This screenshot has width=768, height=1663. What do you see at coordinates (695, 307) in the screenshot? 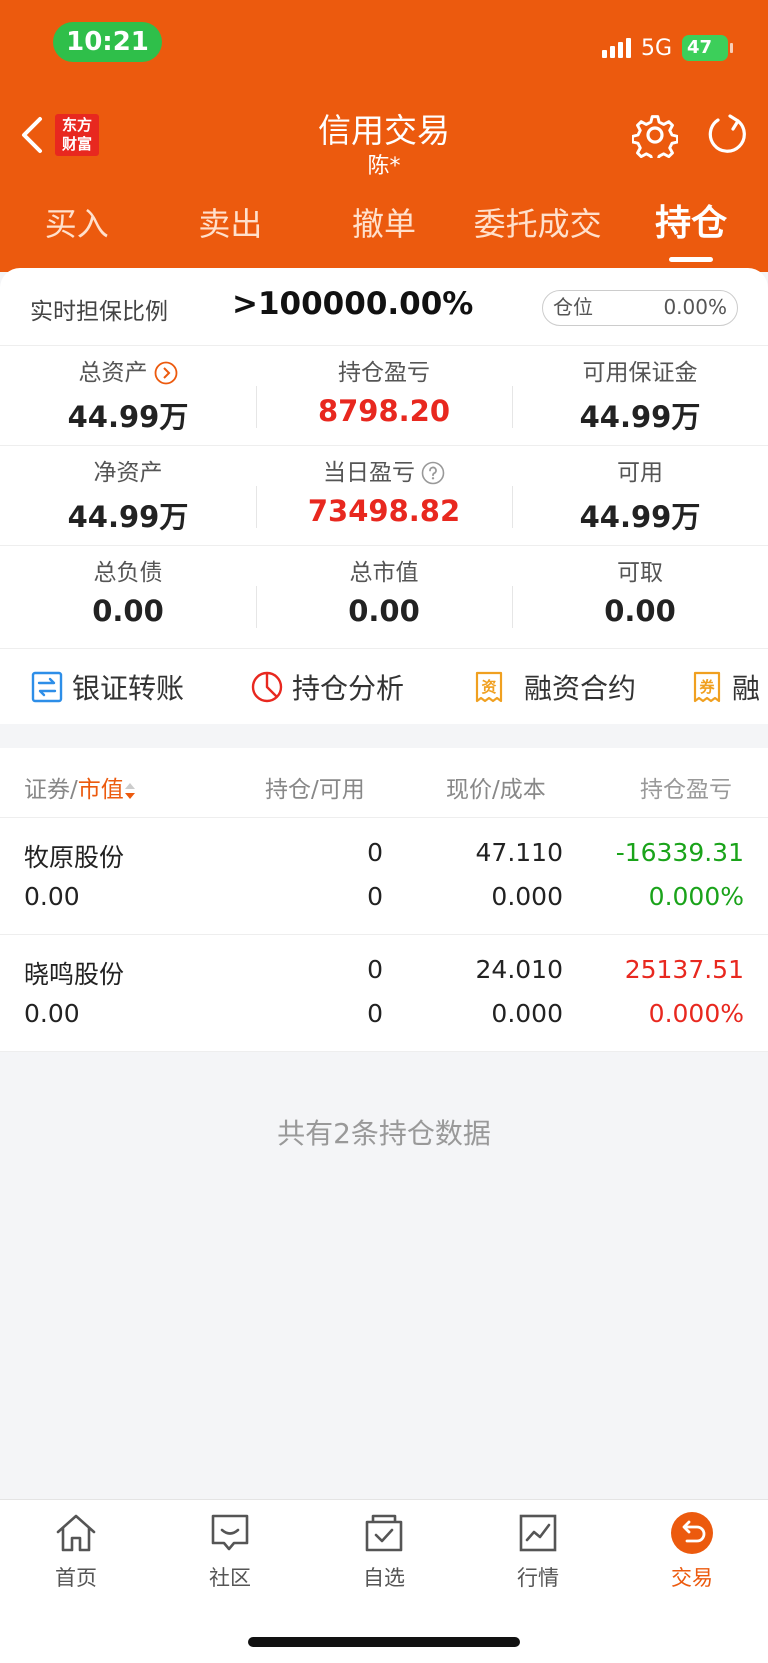
I see `position-ratio-value: 0.00%` at bounding box center [695, 307].